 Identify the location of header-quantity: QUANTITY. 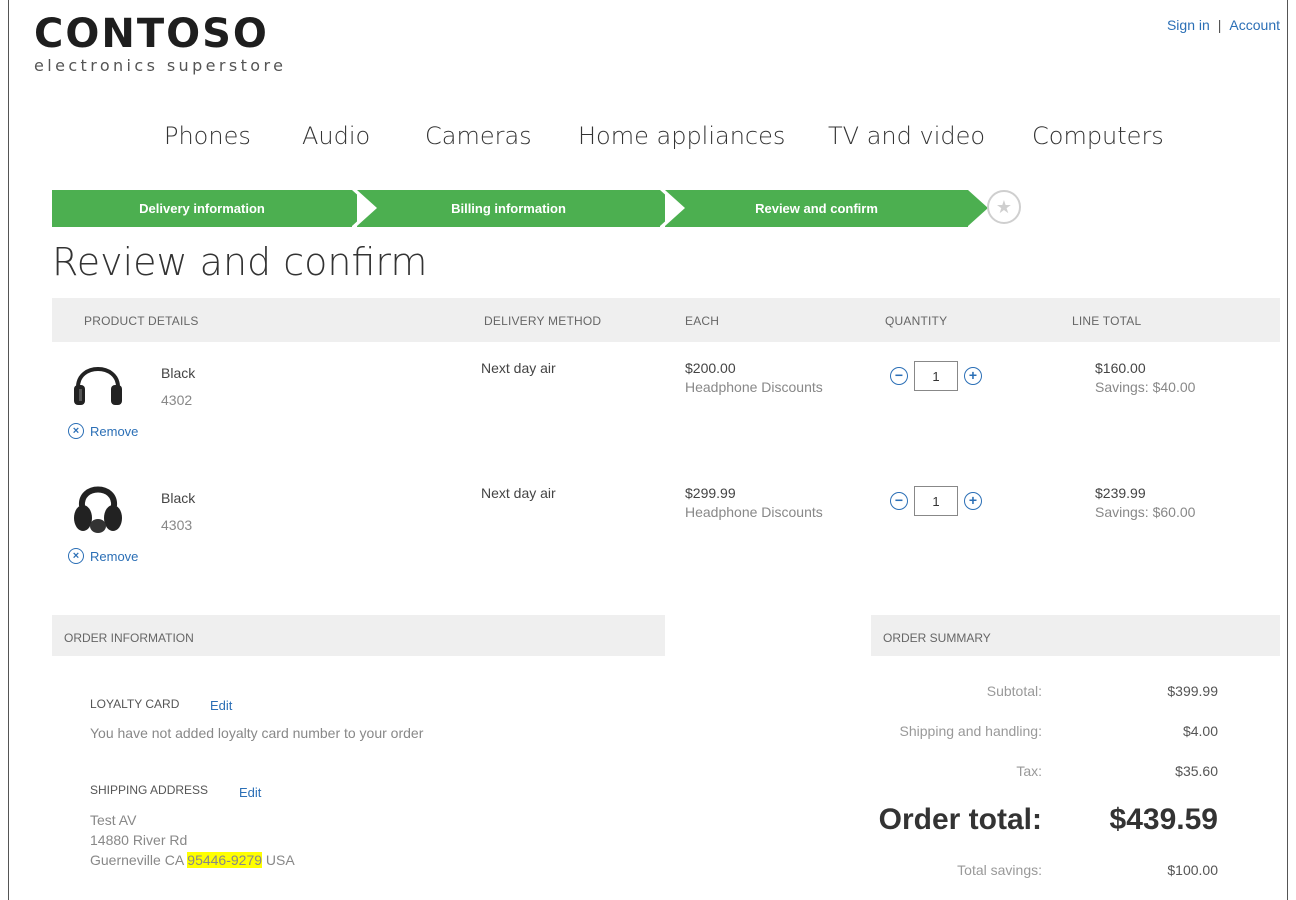
(916, 321).